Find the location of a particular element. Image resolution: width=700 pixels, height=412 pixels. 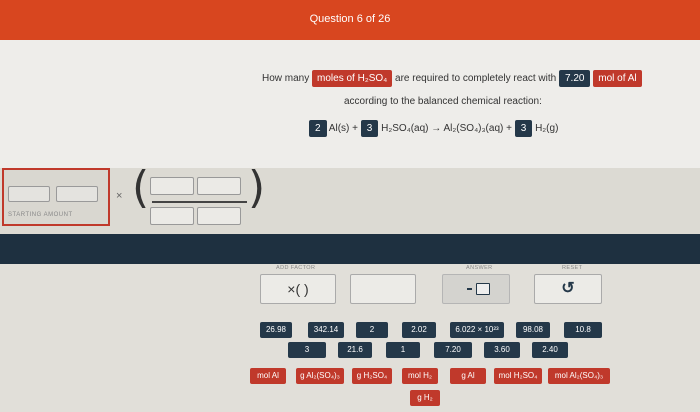

reset-button: ↺ is located at coordinates (568, 289).